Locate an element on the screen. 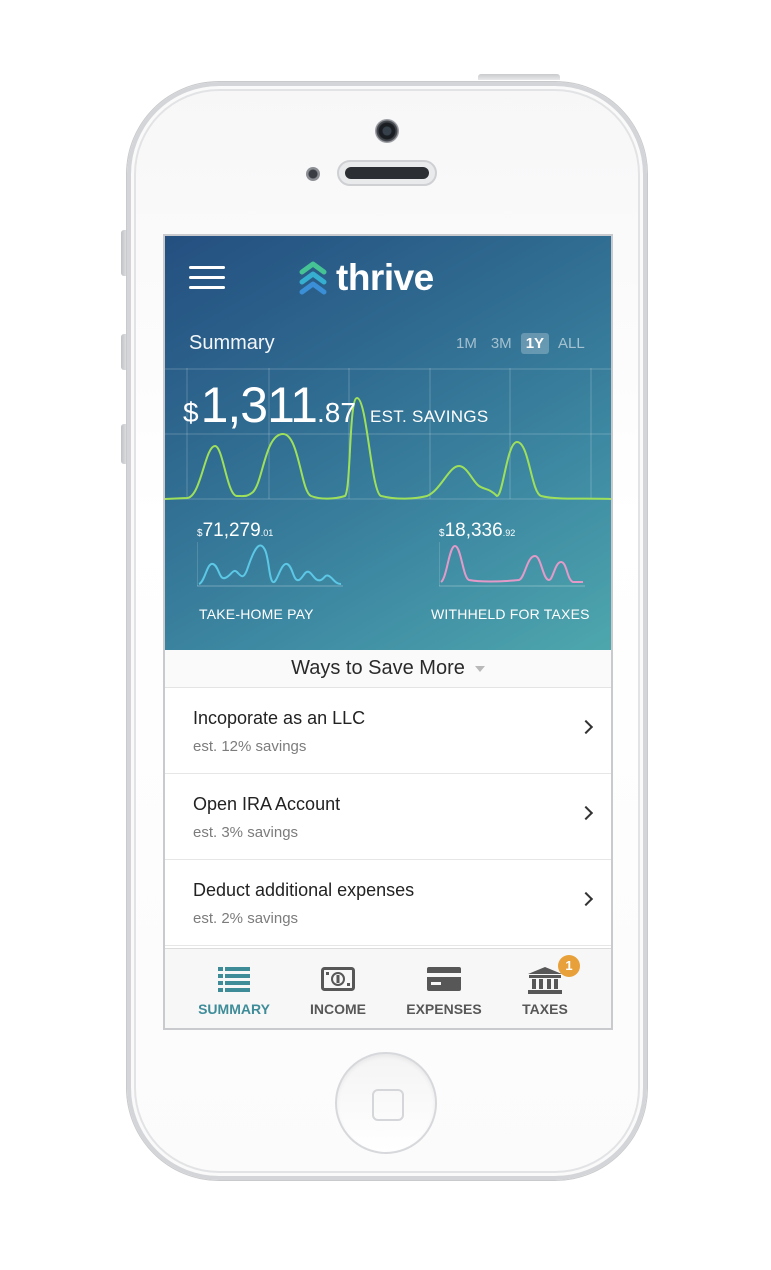 The image size is (771, 1270). list-item-title: Open IRA Account is located at coordinates (267, 804).